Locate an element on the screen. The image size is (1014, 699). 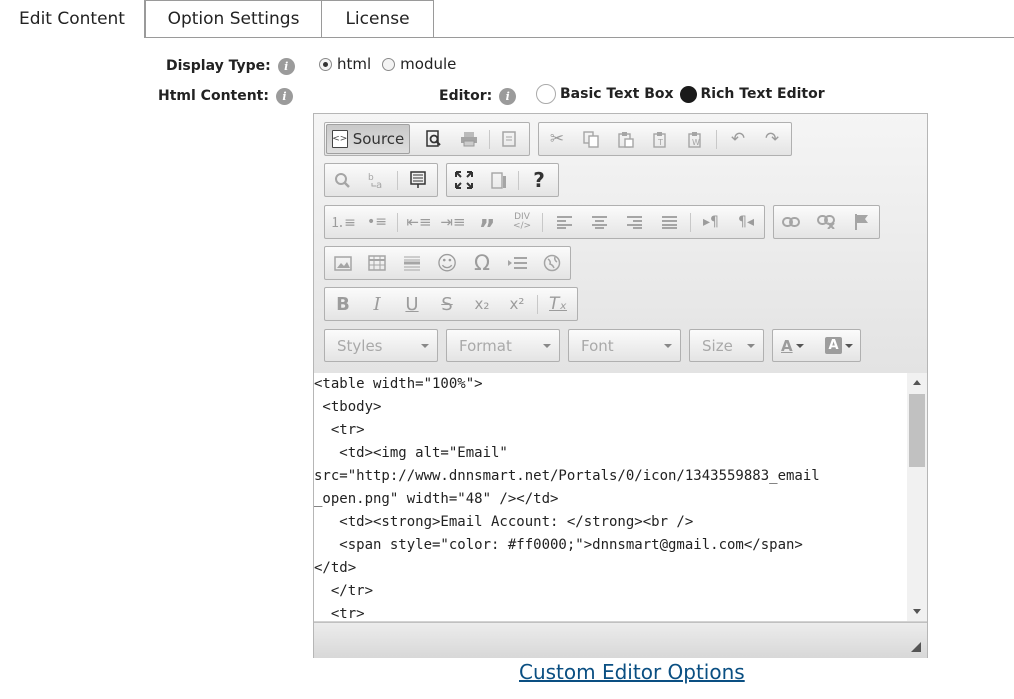
toolbar-group-clipboard: ✂ T W ↶ ↷ is located at coordinates (665, 139).